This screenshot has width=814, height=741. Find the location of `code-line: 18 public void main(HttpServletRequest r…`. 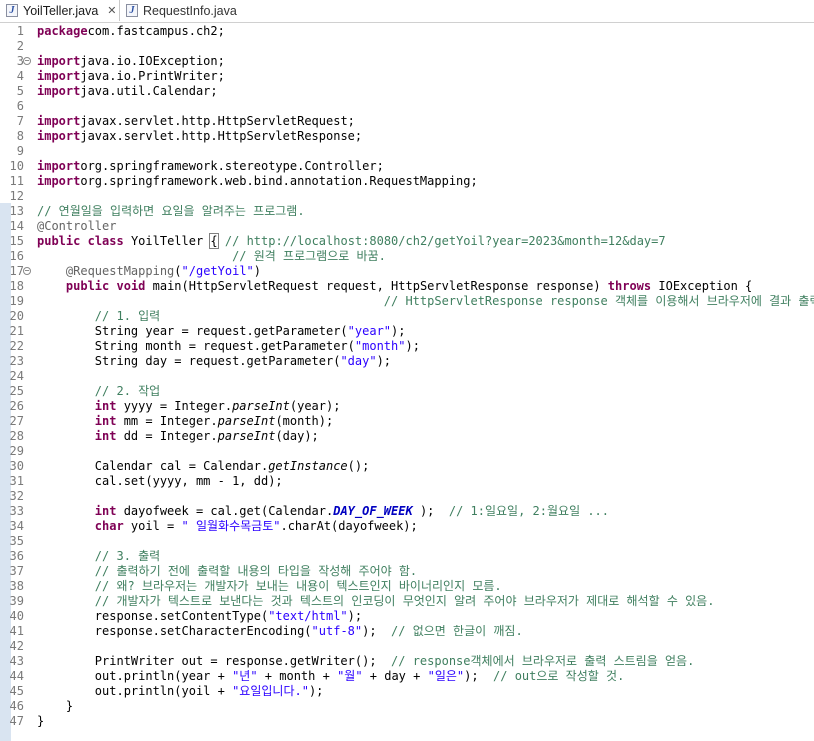

code-line: 18 public void main(HttpServletRequest r… is located at coordinates (407, 286).